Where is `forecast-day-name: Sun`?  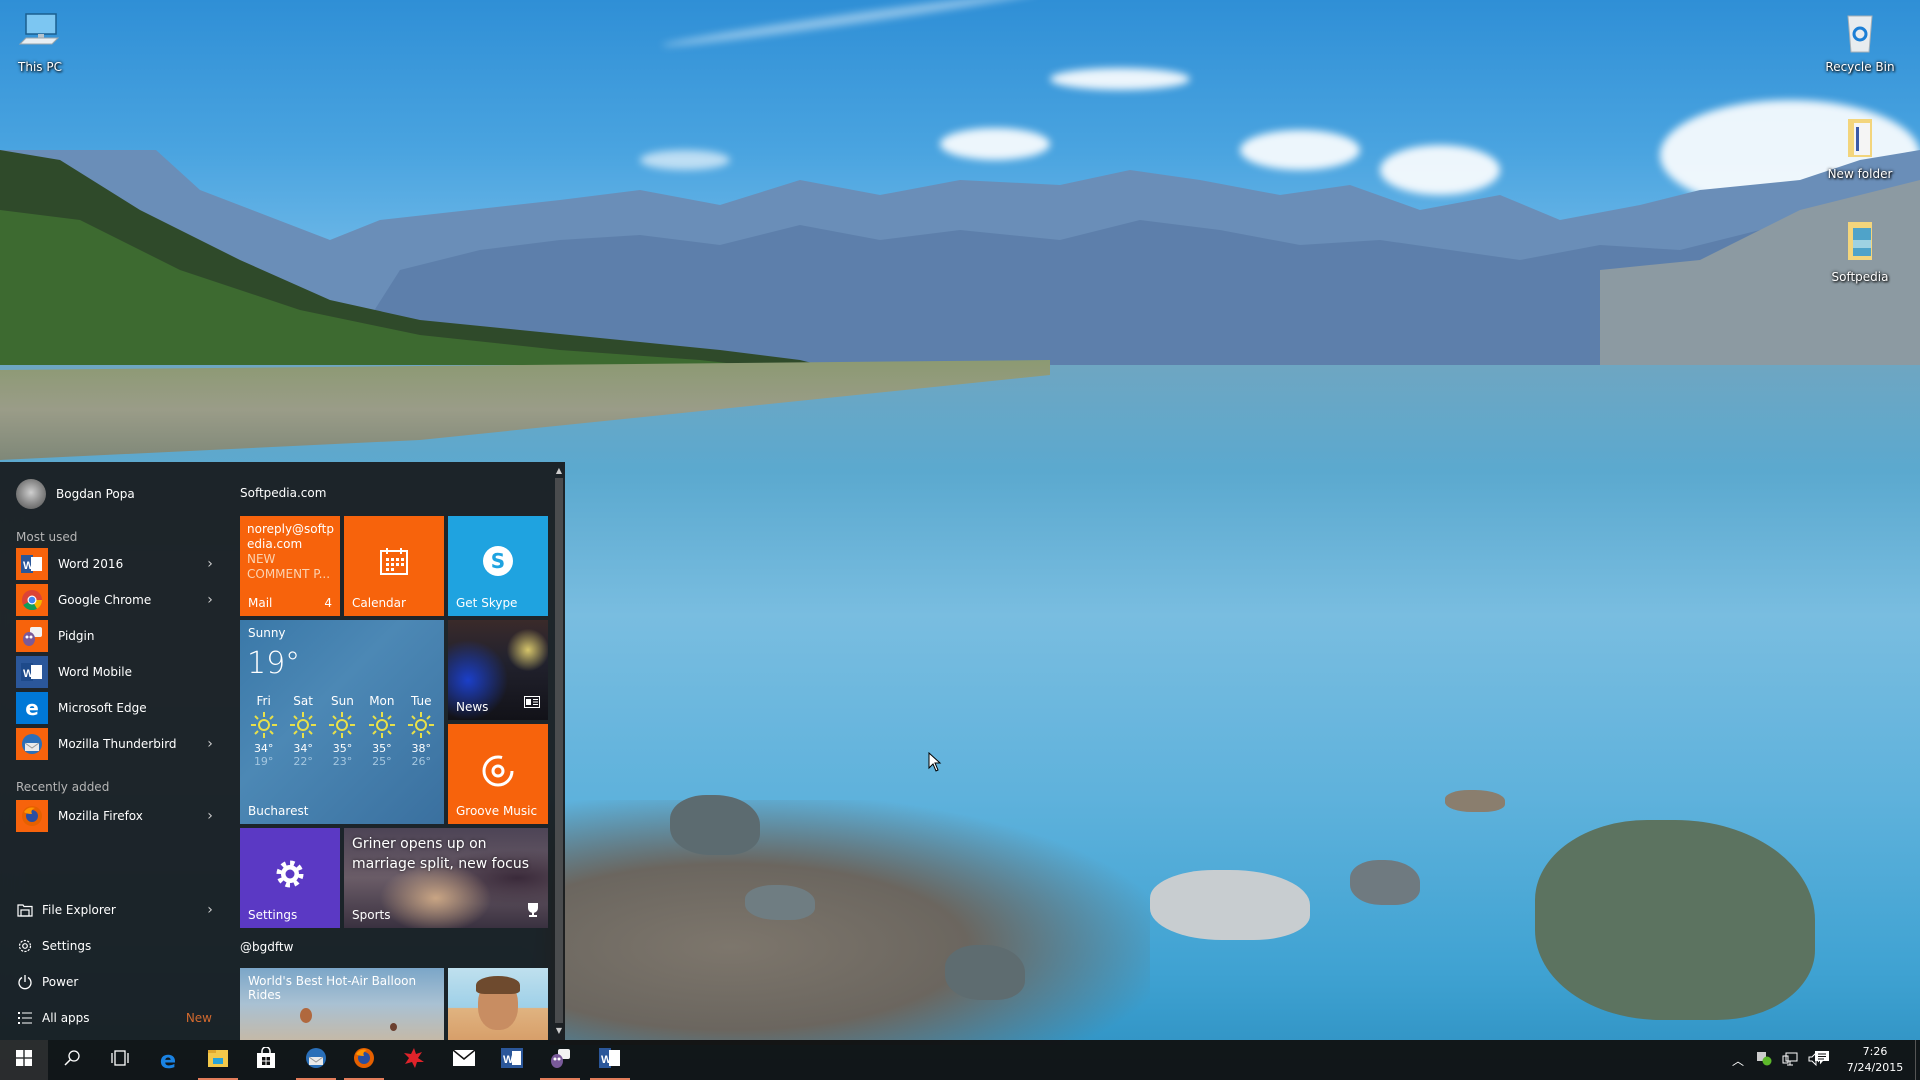 forecast-day-name: Sun is located at coordinates (342, 701).